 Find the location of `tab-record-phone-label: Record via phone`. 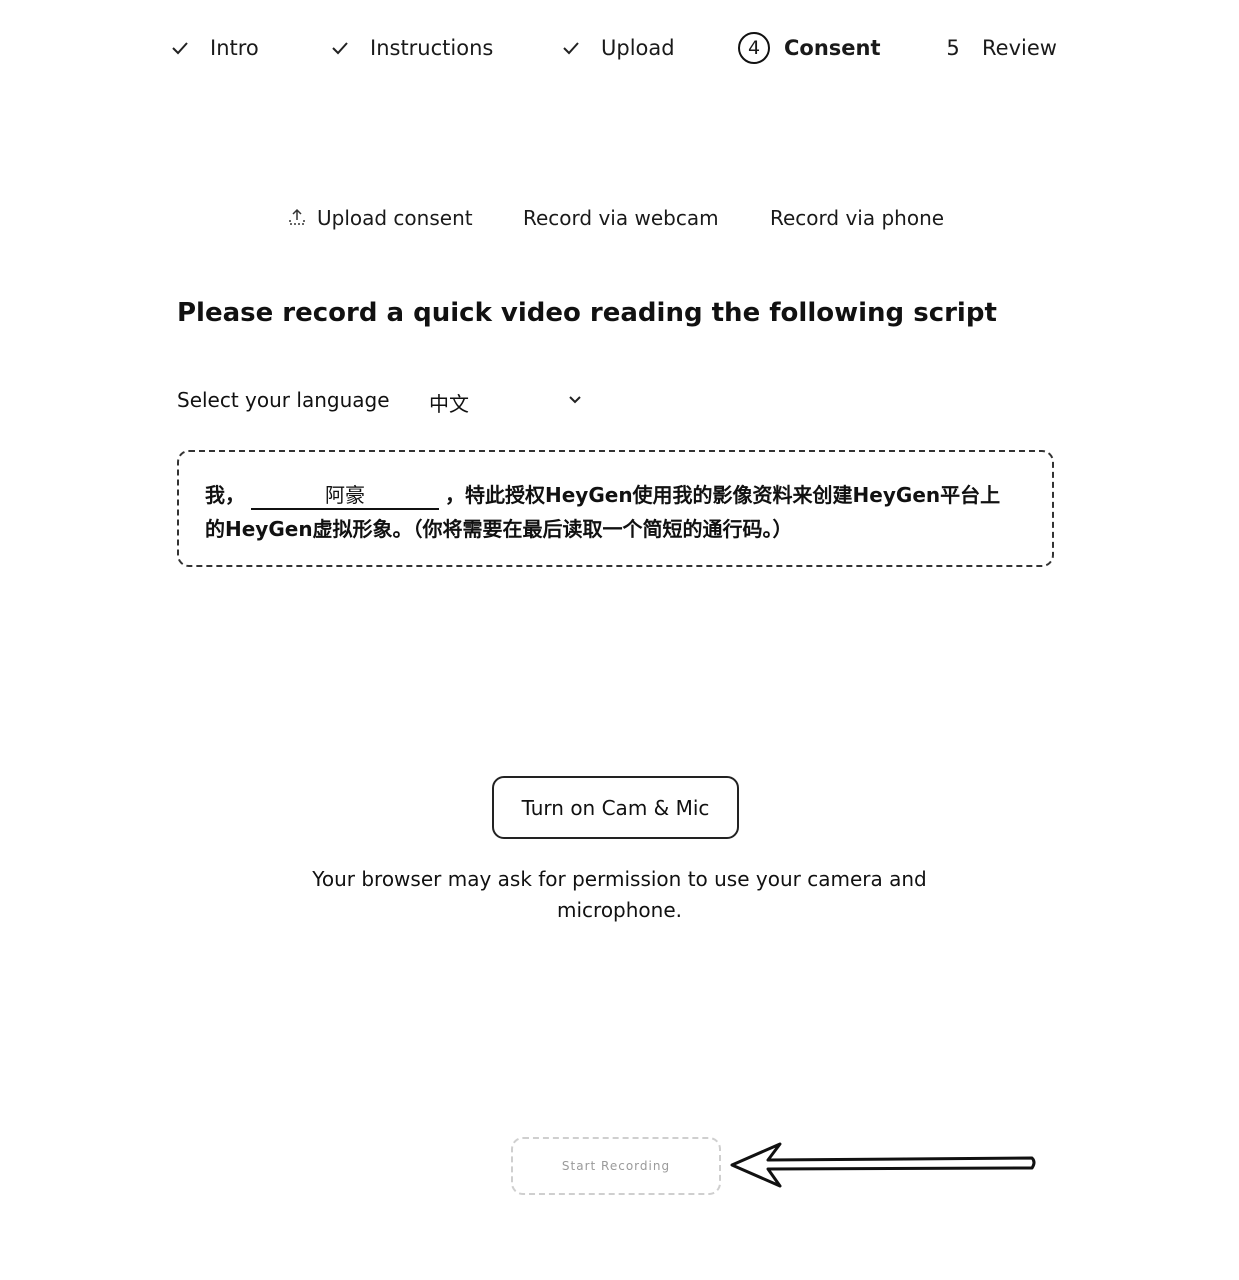

tab-record-phone-label: Record via phone is located at coordinates (857, 218).